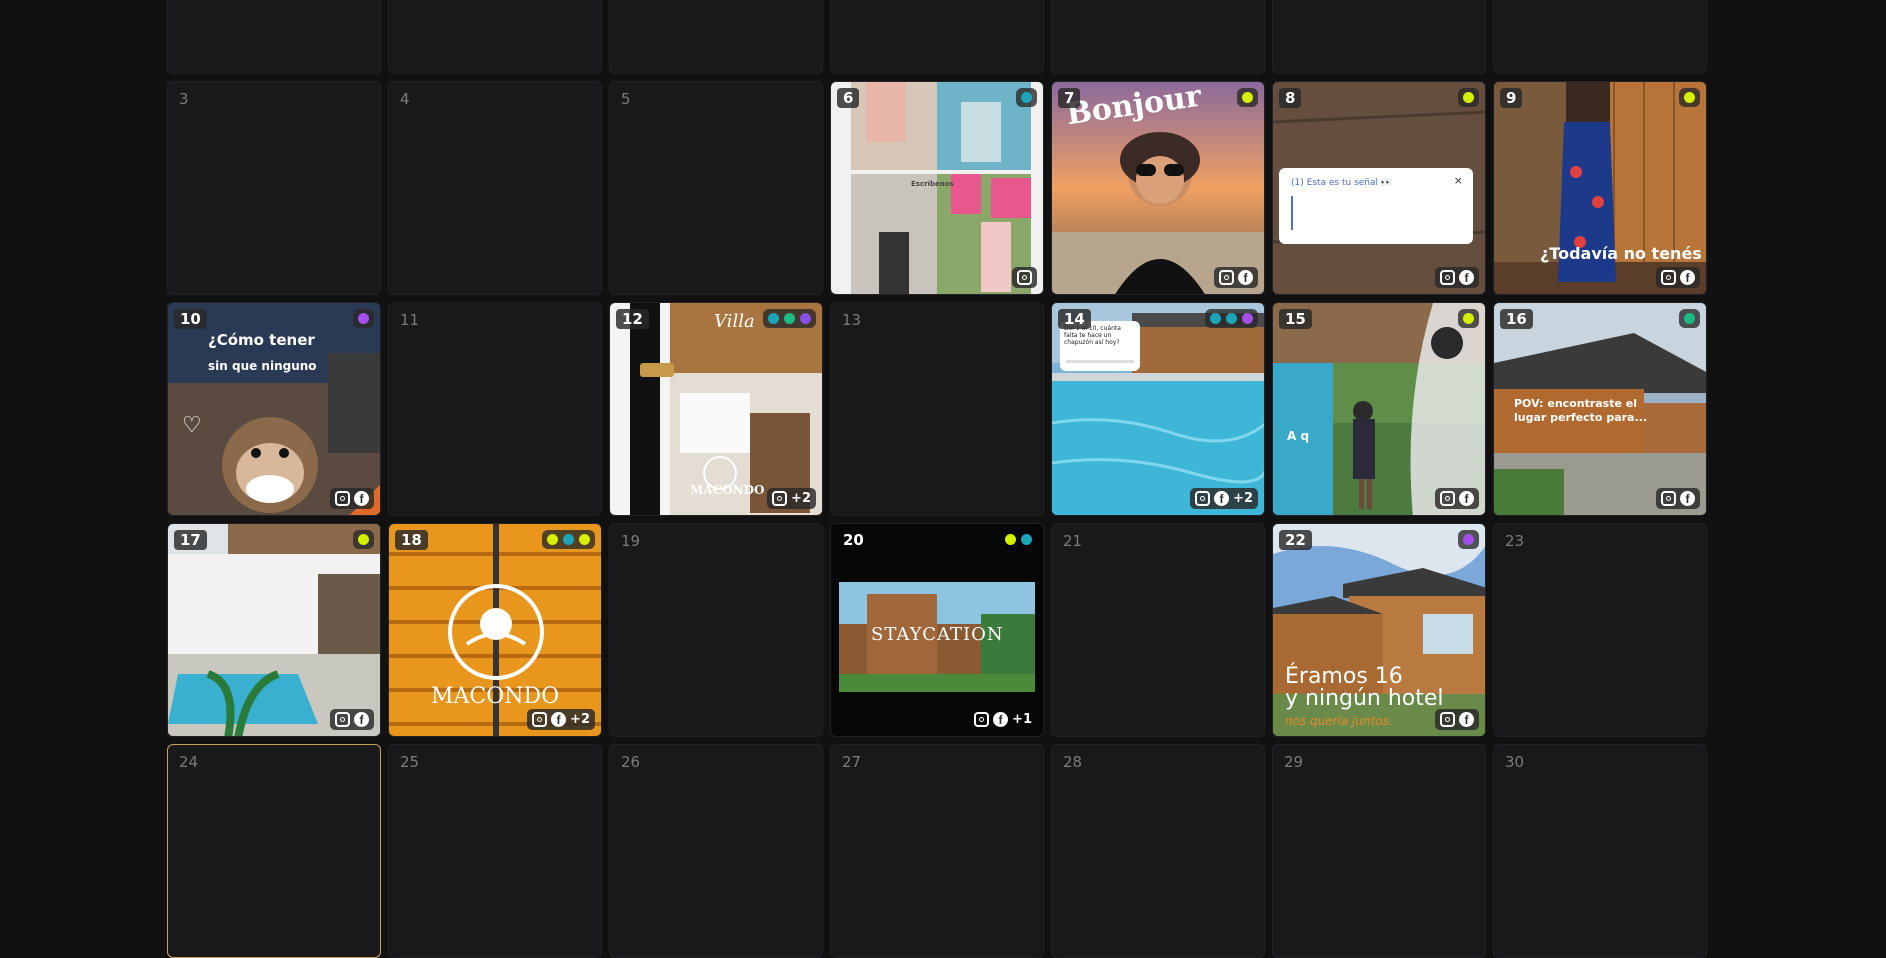 The height and width of the screenshot is (958, 1886). What do you see at coordinates (405, 99) in the screenshot?
I see `day-number: 4` at bounding box center [405, 99].